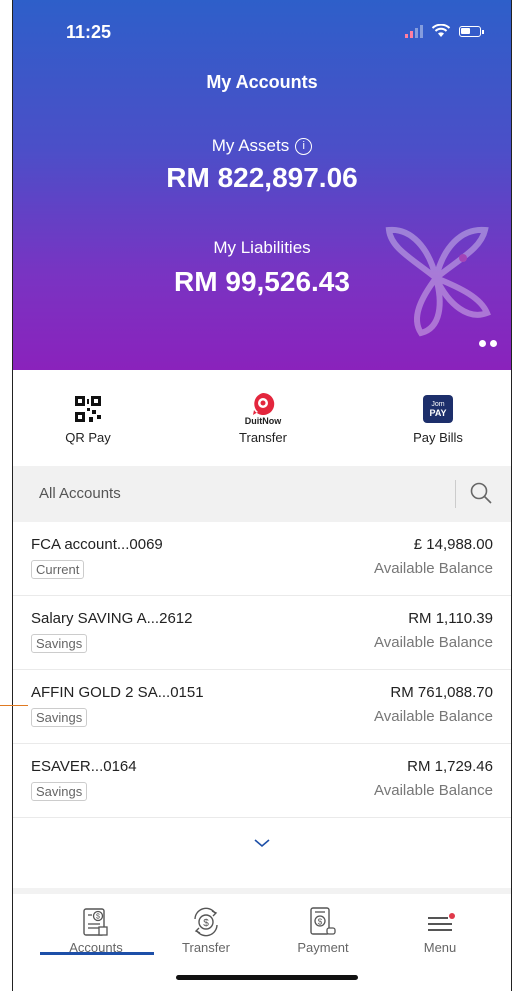 This screenshot has width=514, height=991. Describe the element at coordinates (438, 437) in the screenshot. I see `pay-bills-label: Pay Bills` at that location.